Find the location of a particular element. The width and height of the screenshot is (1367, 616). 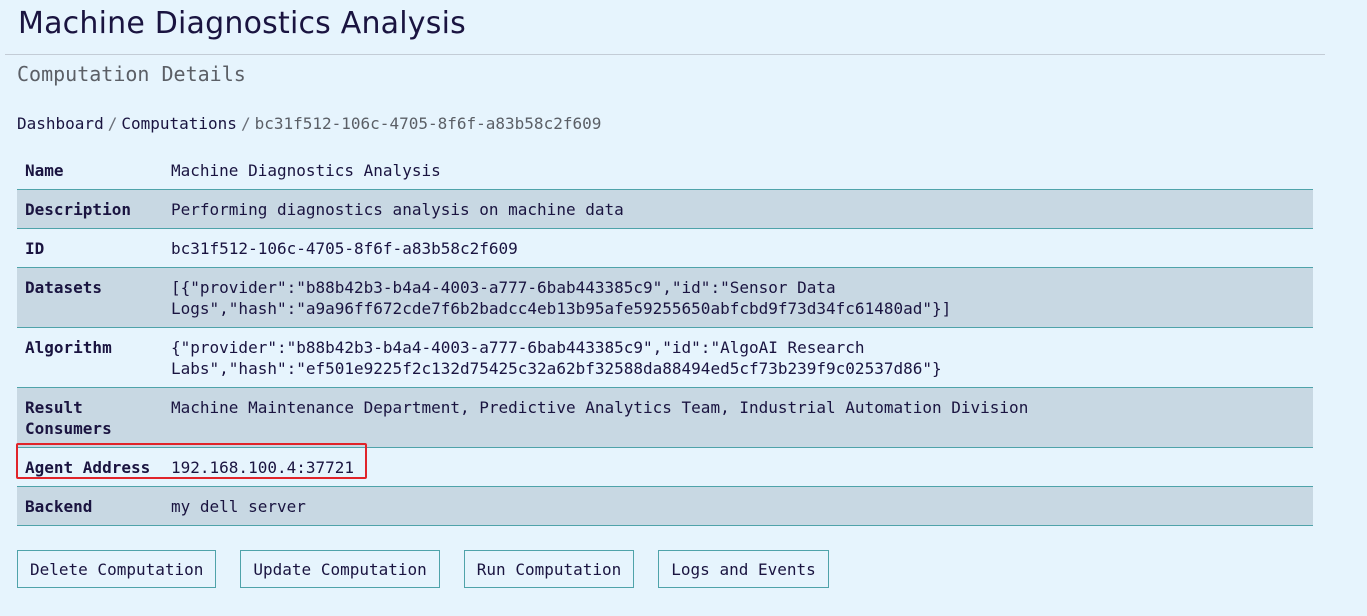

delete-computation-button: Delete Computation is located at coordinates (117, 569).